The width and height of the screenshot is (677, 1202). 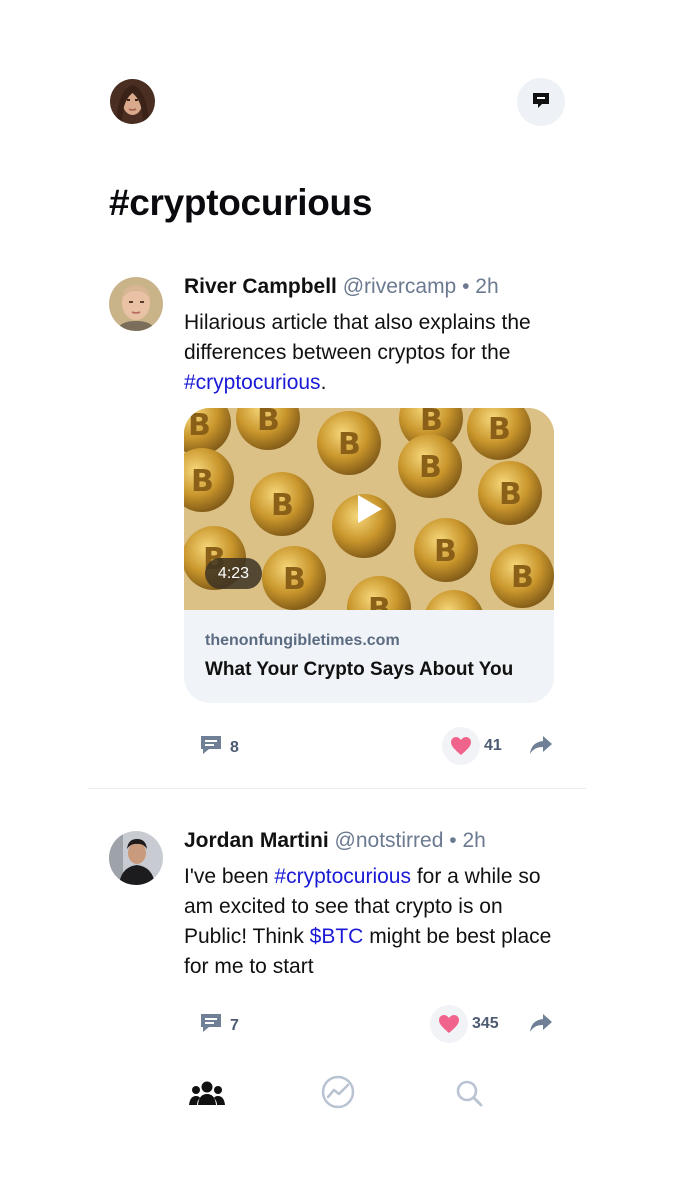 What do you see at coordinates (485, 1023) in the screenshot?
I see `like-count: 345` at bounding box center [485, 1023].